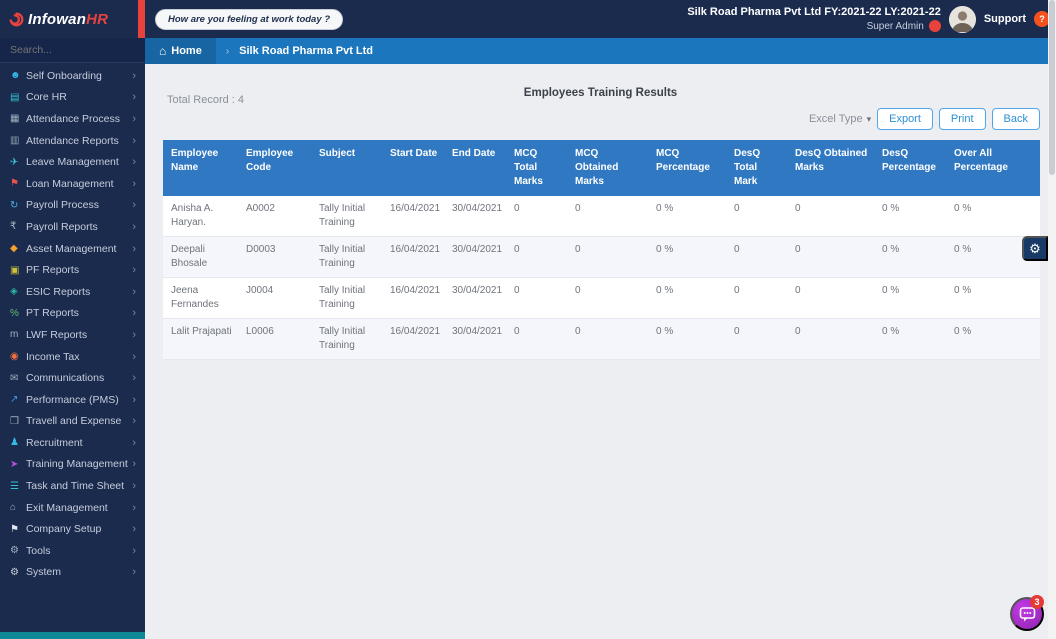  I want to click on sidebar-item-label: LWF Reports, so click(57, 334).